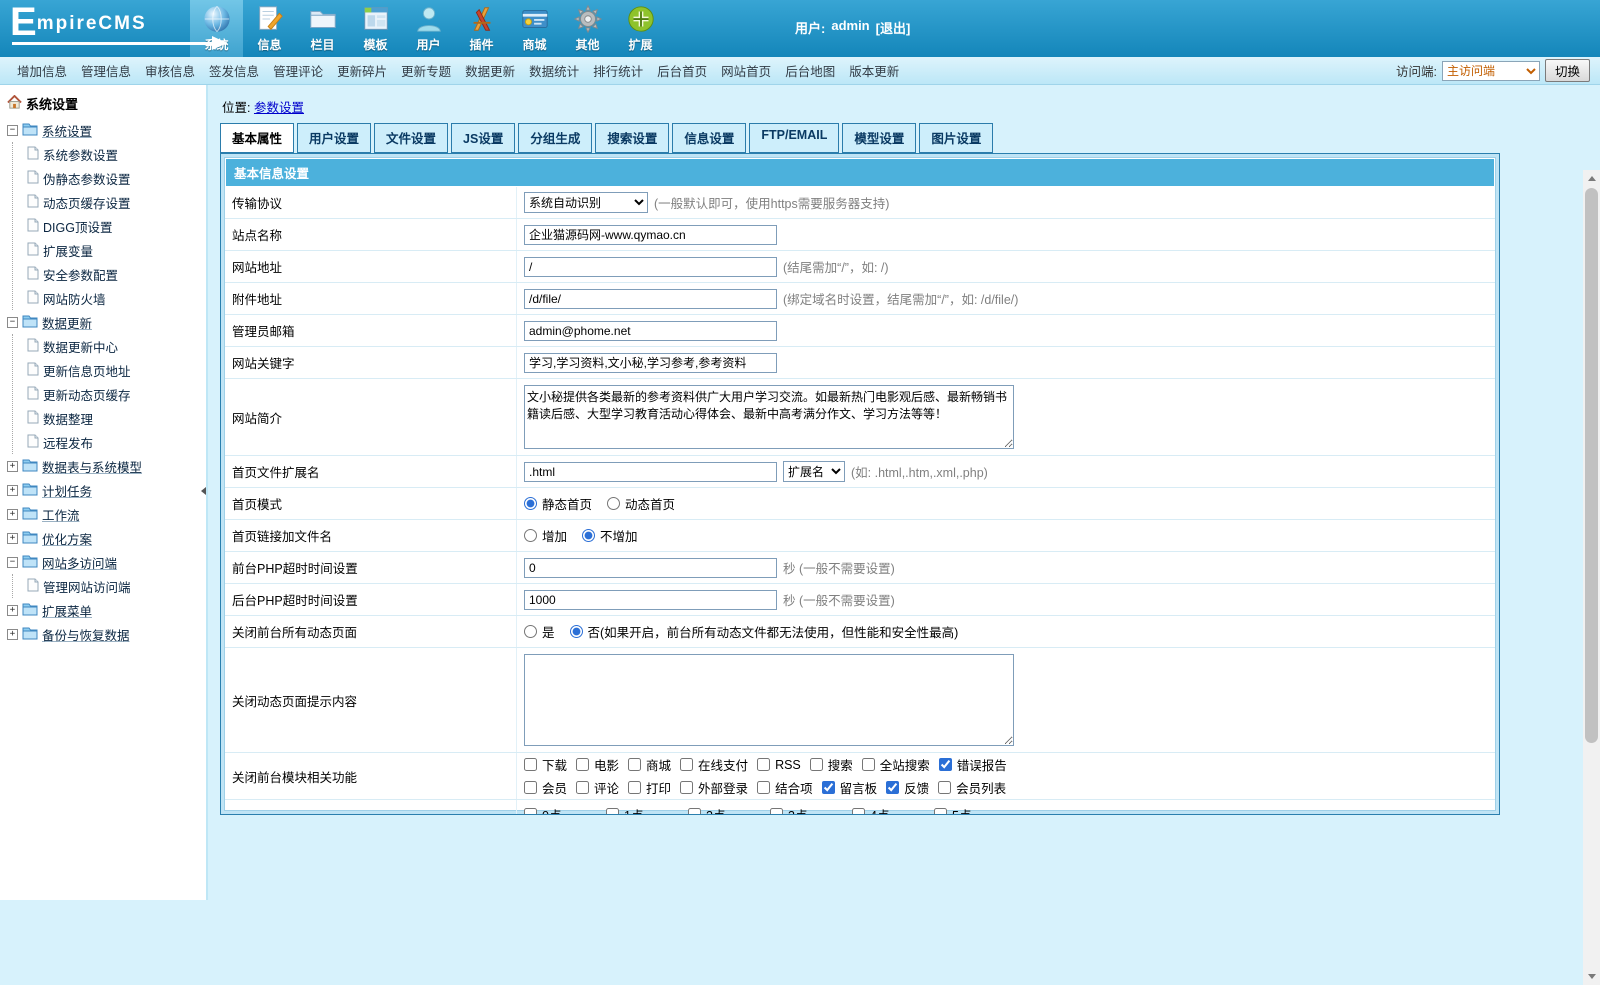 Image resolution: width=1600 pixels, height=985 pixels. Describe the element at coordinates (68, 418) in the screenshot. I see `tree-leaf-label: 数据整理` at that location.